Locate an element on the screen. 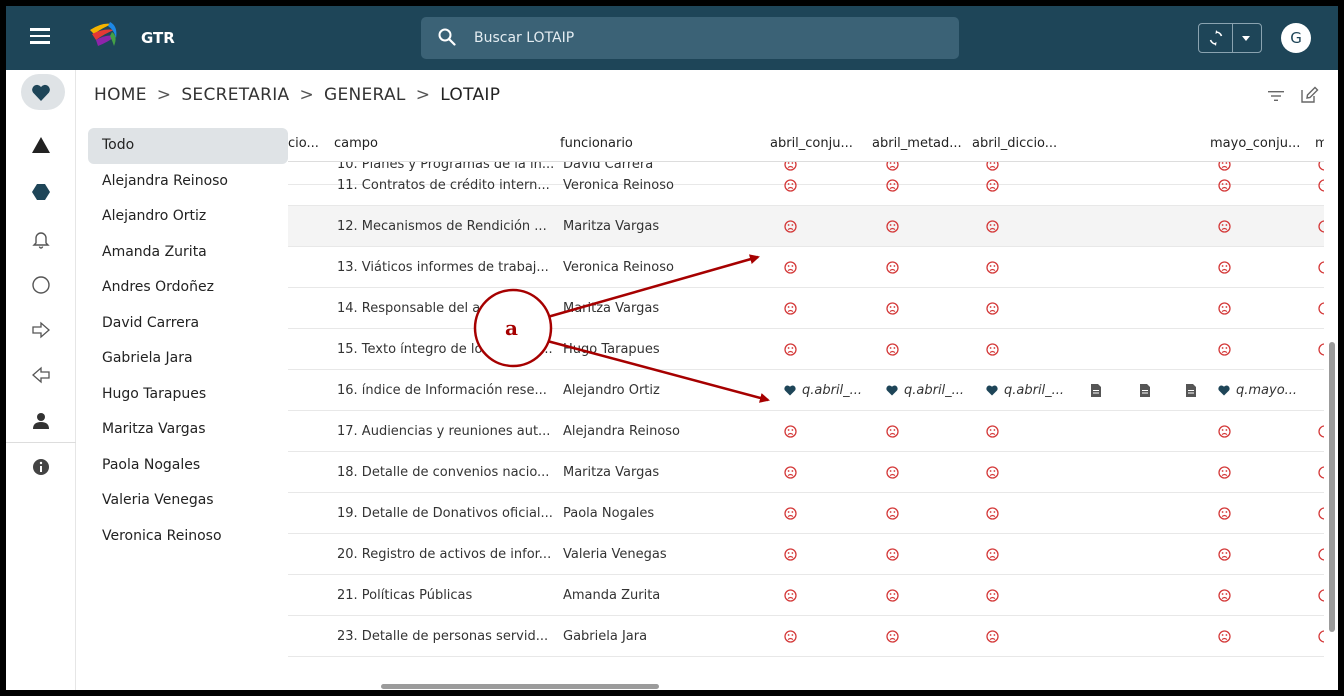 The height and width of the screenshot is (696, 1344). column-header: m is located at coordinates (1319, 143).